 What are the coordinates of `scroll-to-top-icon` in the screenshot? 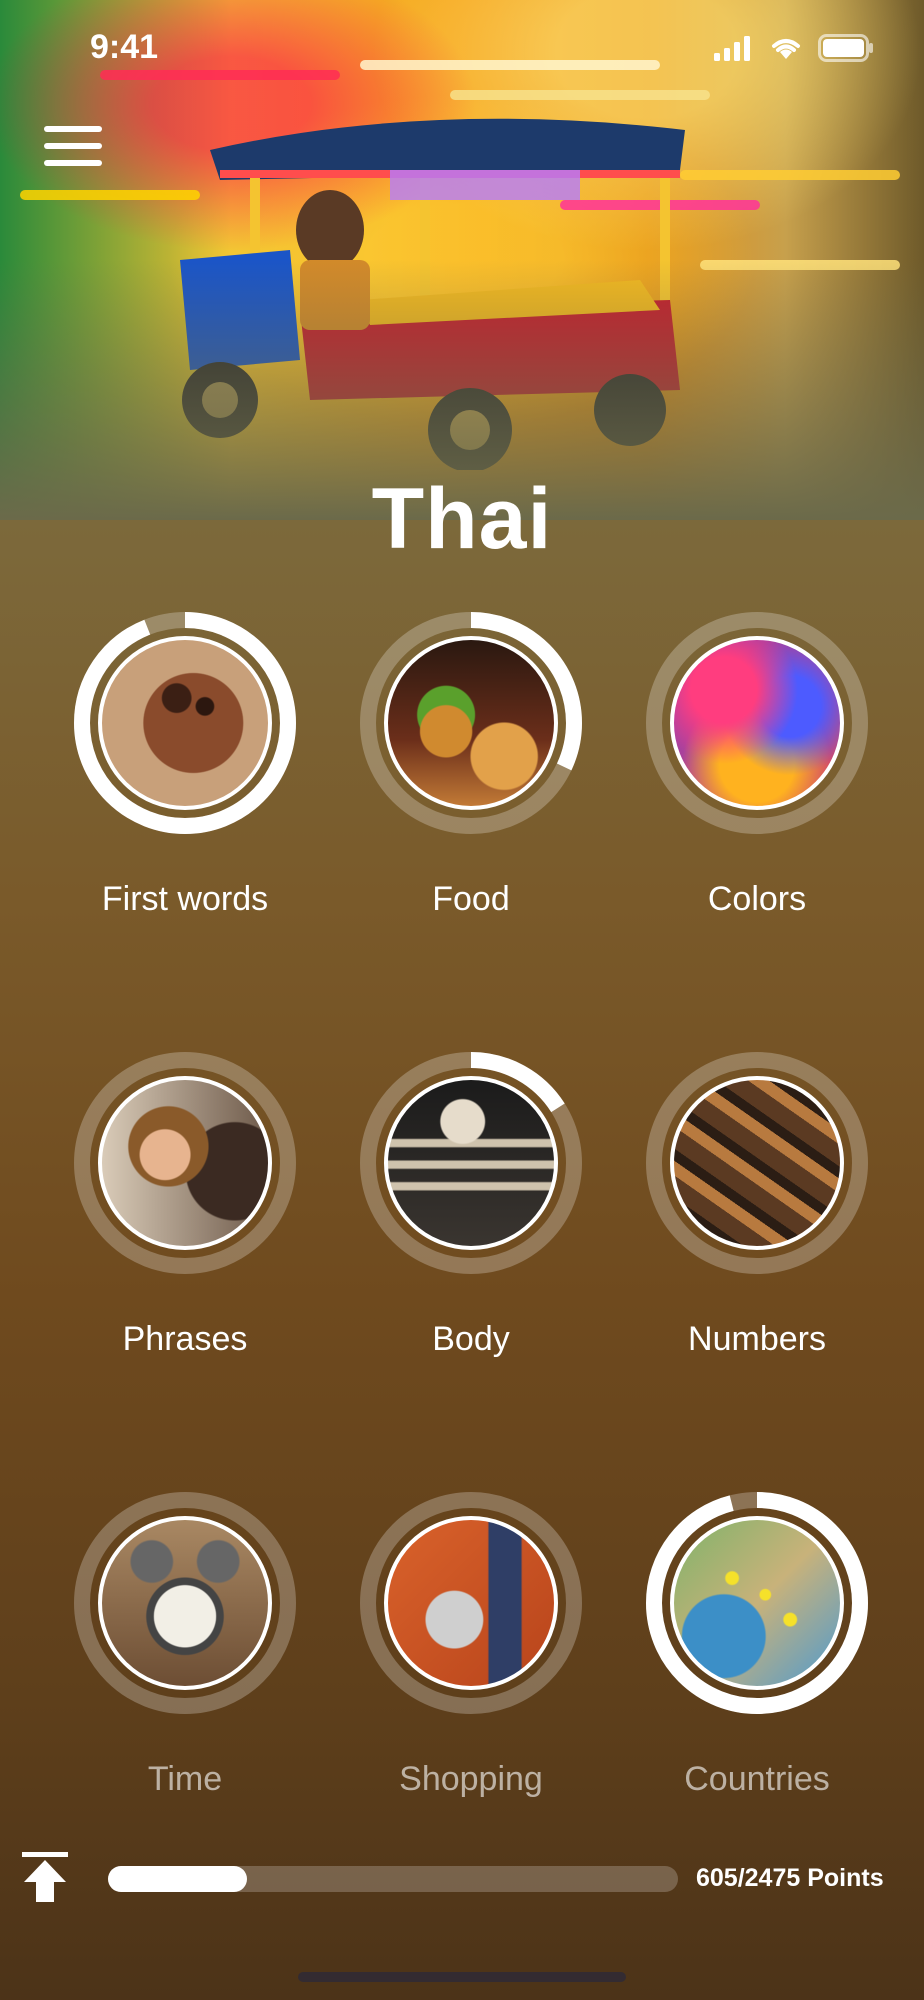 It's located at (45, 1877).